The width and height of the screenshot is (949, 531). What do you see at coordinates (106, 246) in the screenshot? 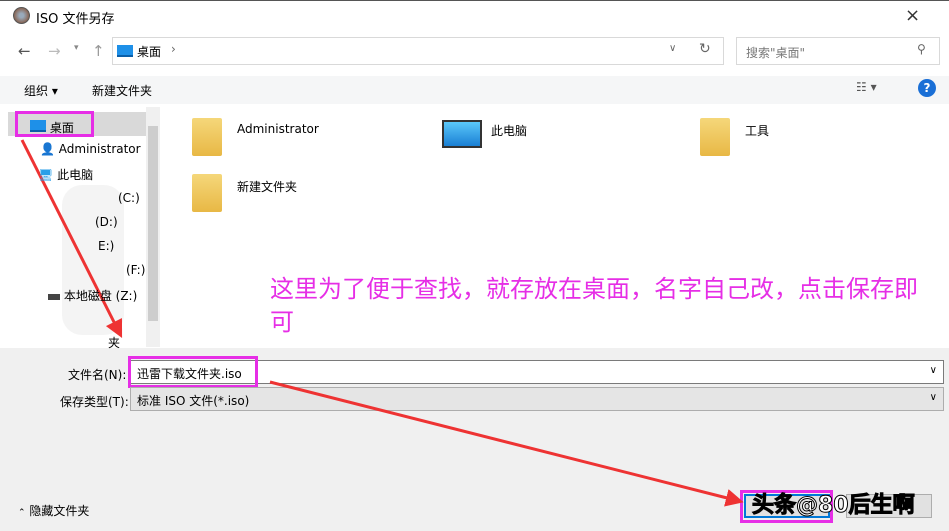
I see `sidebar-item-drive-e: E:)` at bounding box center [106, 246].